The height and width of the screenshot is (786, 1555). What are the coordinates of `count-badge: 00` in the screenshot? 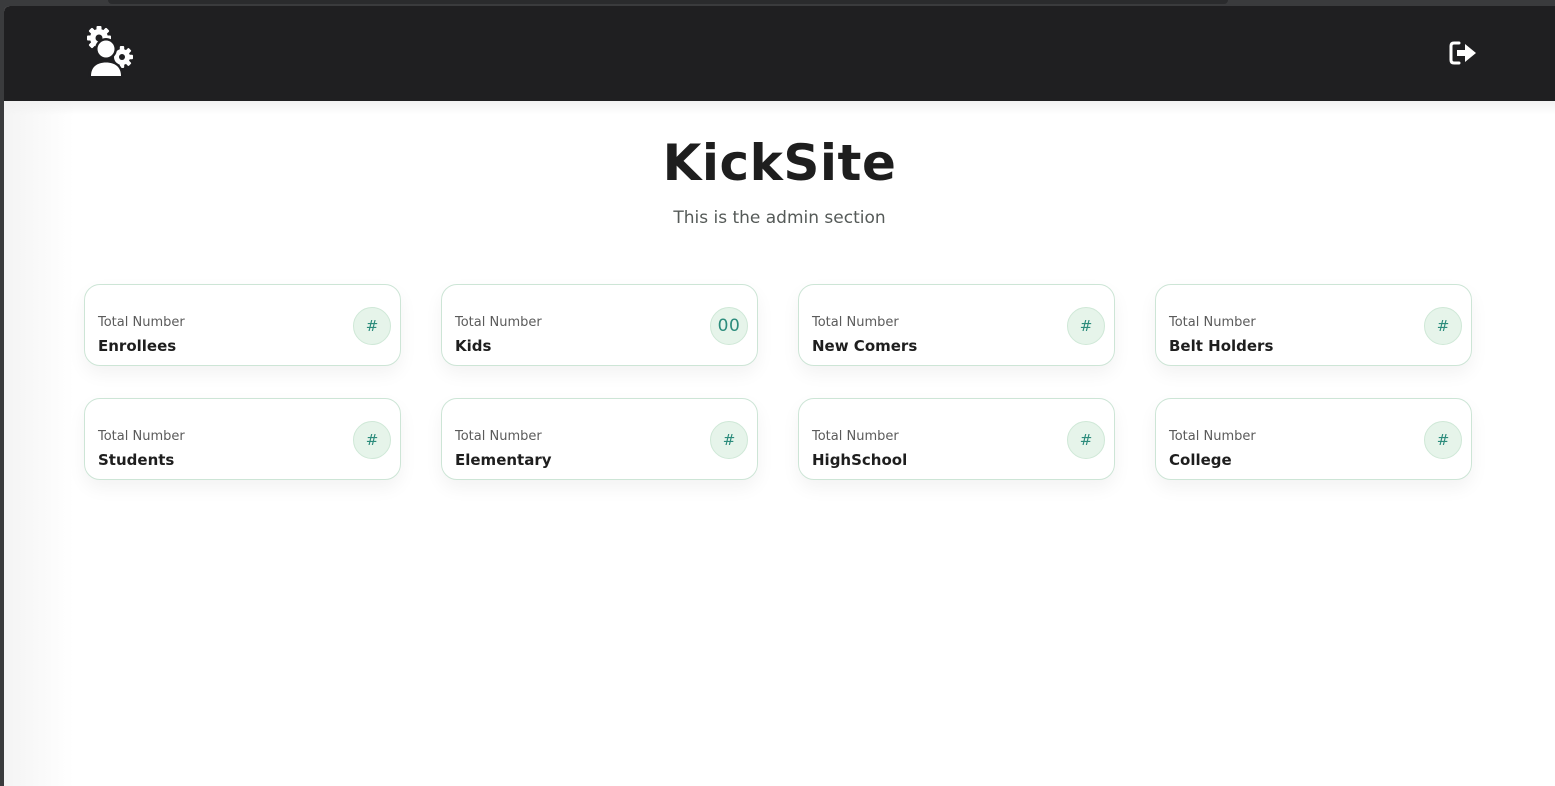 It's located at (729, 326).